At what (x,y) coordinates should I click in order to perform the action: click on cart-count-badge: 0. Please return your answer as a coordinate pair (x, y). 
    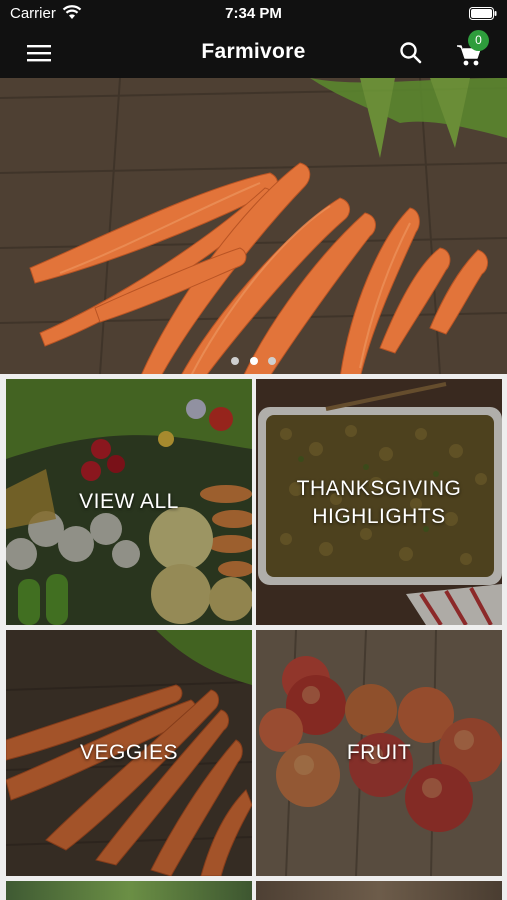
    Looking at the image, I should click on (478, 40).